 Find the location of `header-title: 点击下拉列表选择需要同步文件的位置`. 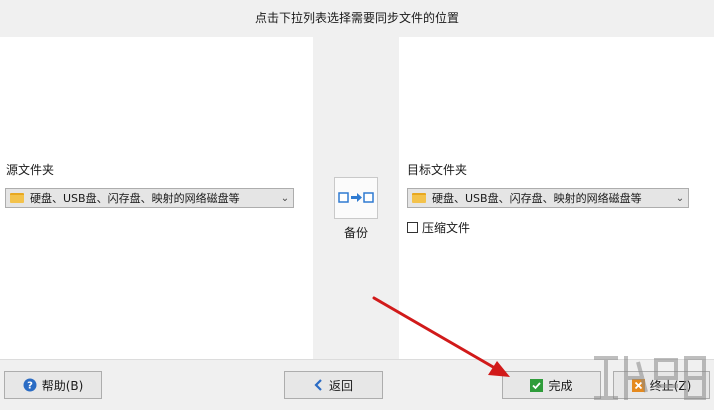

header-title: 点击下拉列表选择需要同步文件的位置 is located at coordinates (356, 18).